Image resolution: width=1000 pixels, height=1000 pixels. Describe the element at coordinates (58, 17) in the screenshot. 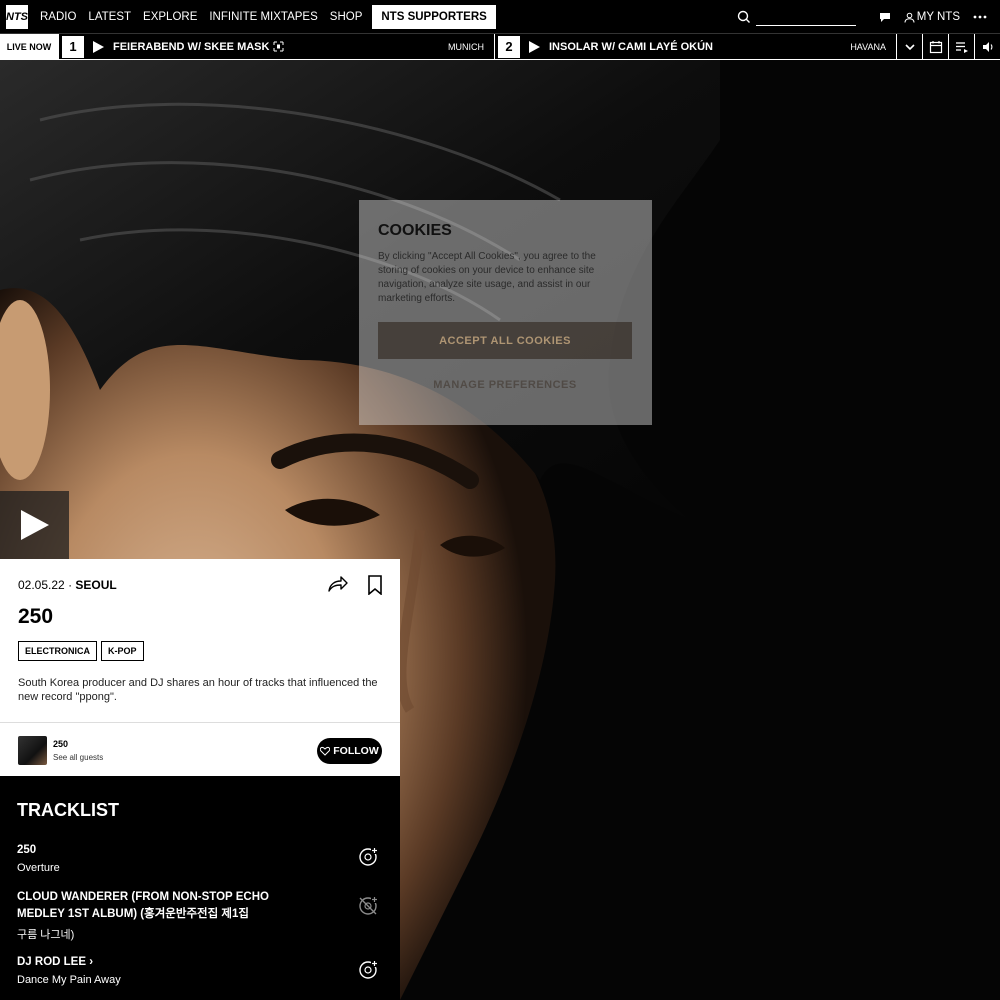

I see `nav-radio: RADIO` at that location.